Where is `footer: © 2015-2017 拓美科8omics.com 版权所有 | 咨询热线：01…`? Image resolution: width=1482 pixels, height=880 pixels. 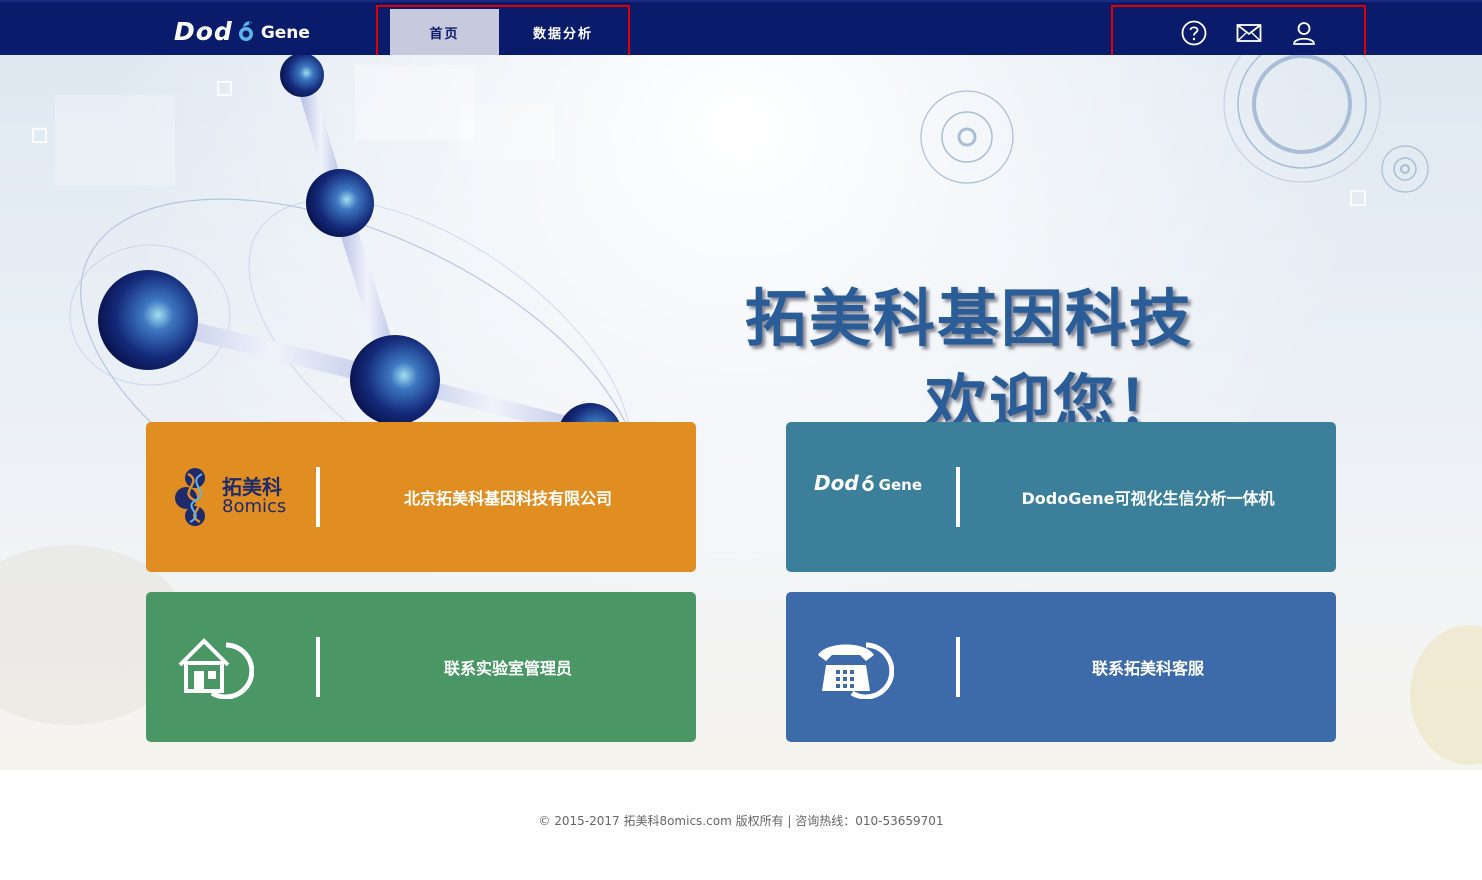 footer: © 2015-2017 拓美科8omics.com 版权所有 | 咨询热线：01… is located at coordinates (741, 825).